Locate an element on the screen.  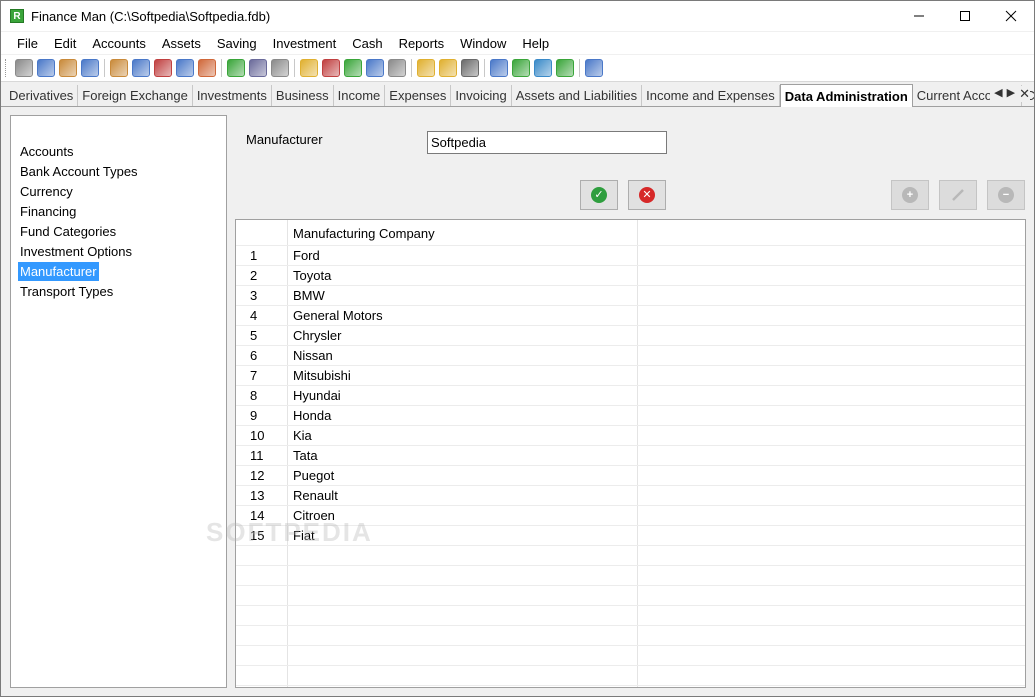
person-icon is located at coordinates (46, 68).